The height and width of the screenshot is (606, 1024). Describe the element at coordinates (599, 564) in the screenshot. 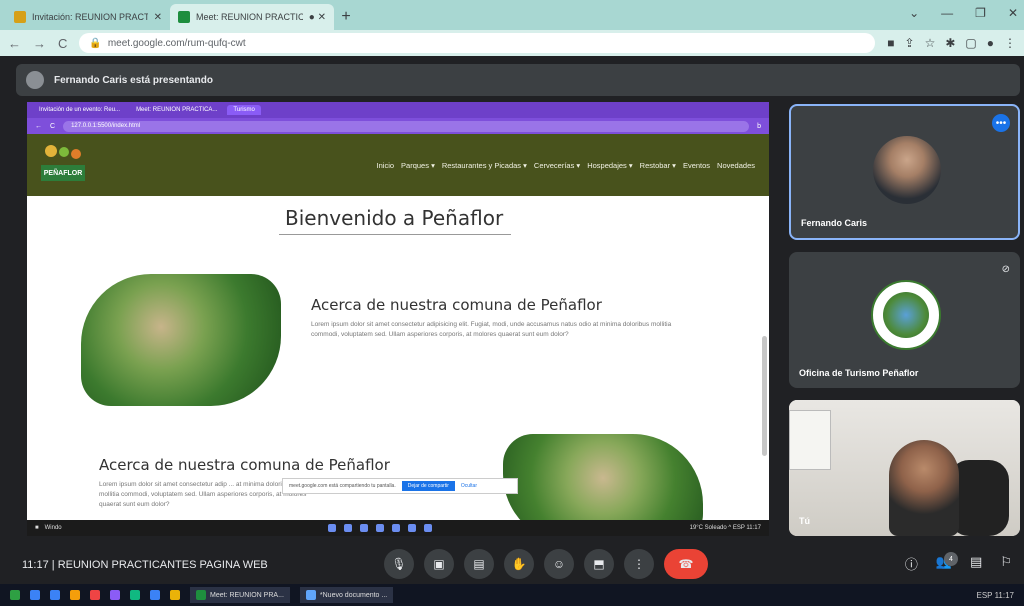

I see `present-button: ⬒` at that location.